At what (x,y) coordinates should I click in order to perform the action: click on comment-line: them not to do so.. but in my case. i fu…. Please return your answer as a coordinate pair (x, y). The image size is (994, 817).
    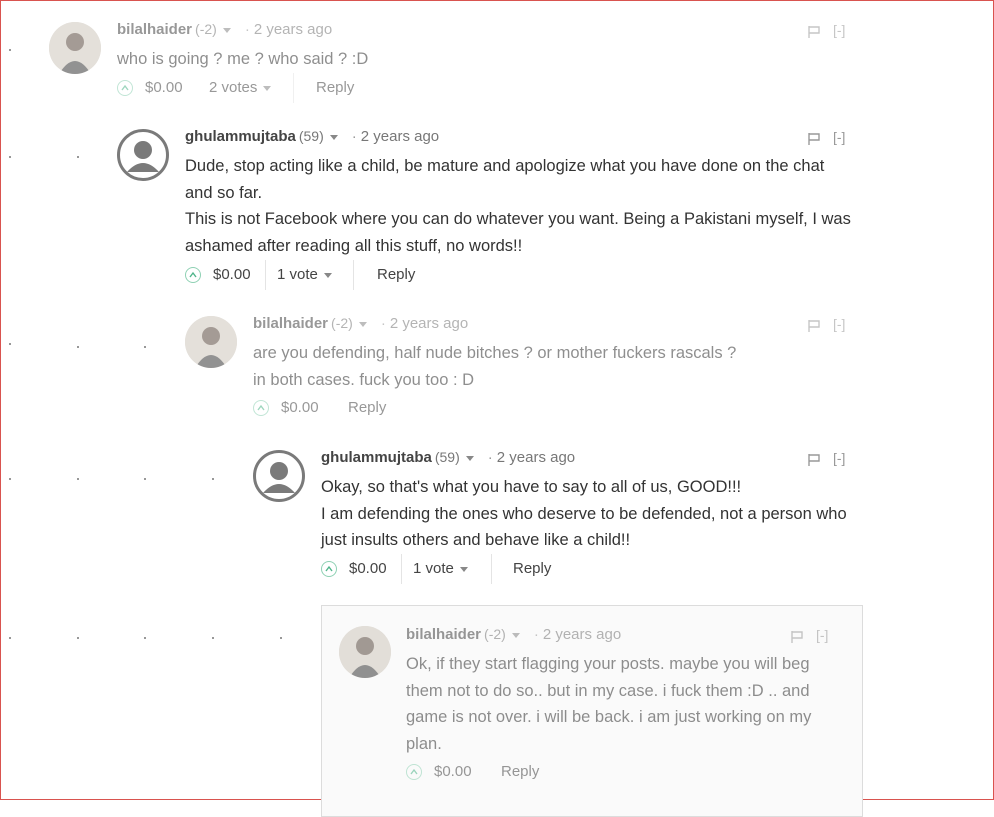
    Looking at the image, I should click on (608, 690).